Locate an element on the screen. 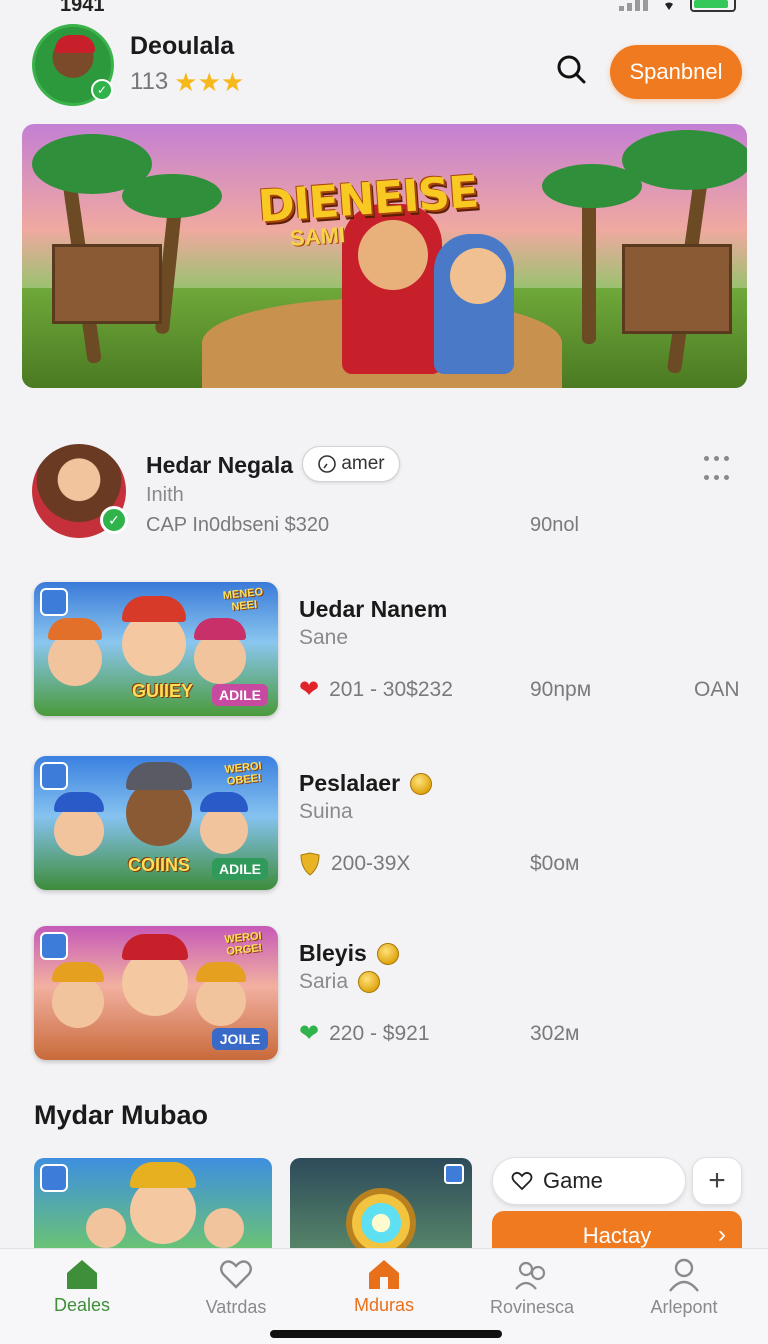 This screenshot has height=1344, width=768. thumb-label: COIINS is located at coordinates (159, 865).